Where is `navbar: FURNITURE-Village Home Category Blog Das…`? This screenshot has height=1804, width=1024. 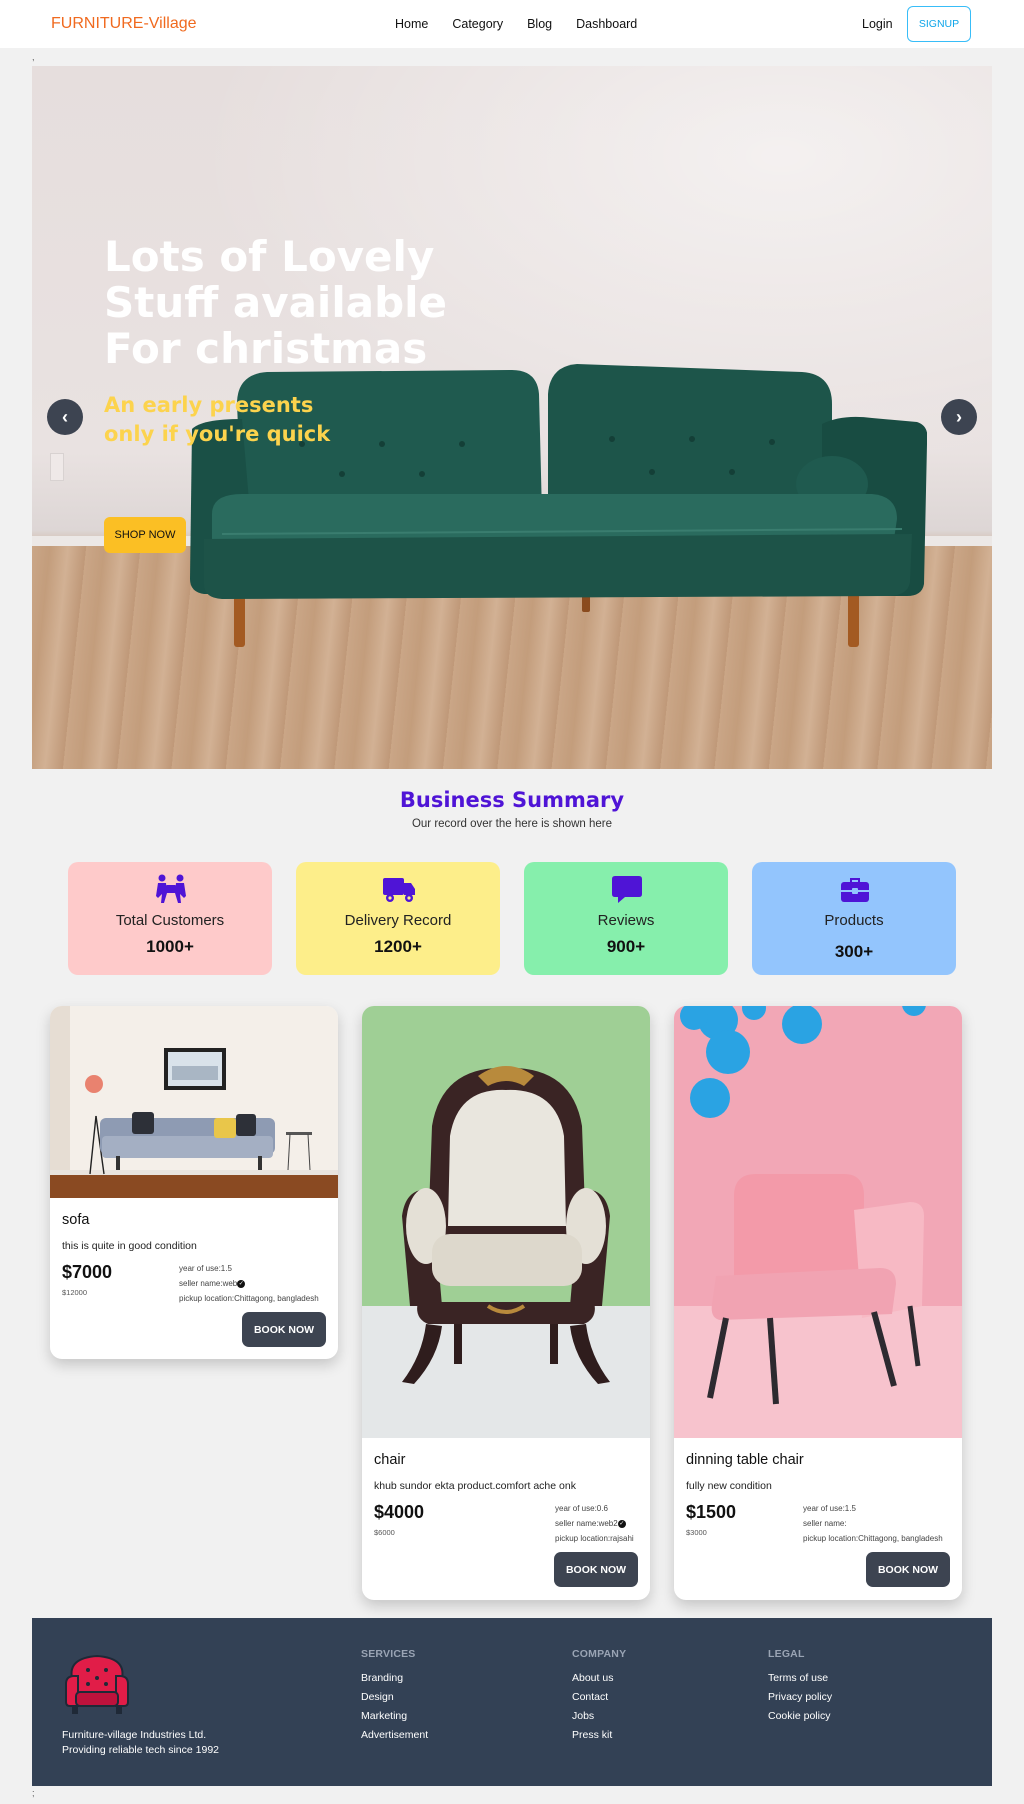 navbar: FURNITURE-Village Home Category Blog Das… is located at coordinates (512, 24).